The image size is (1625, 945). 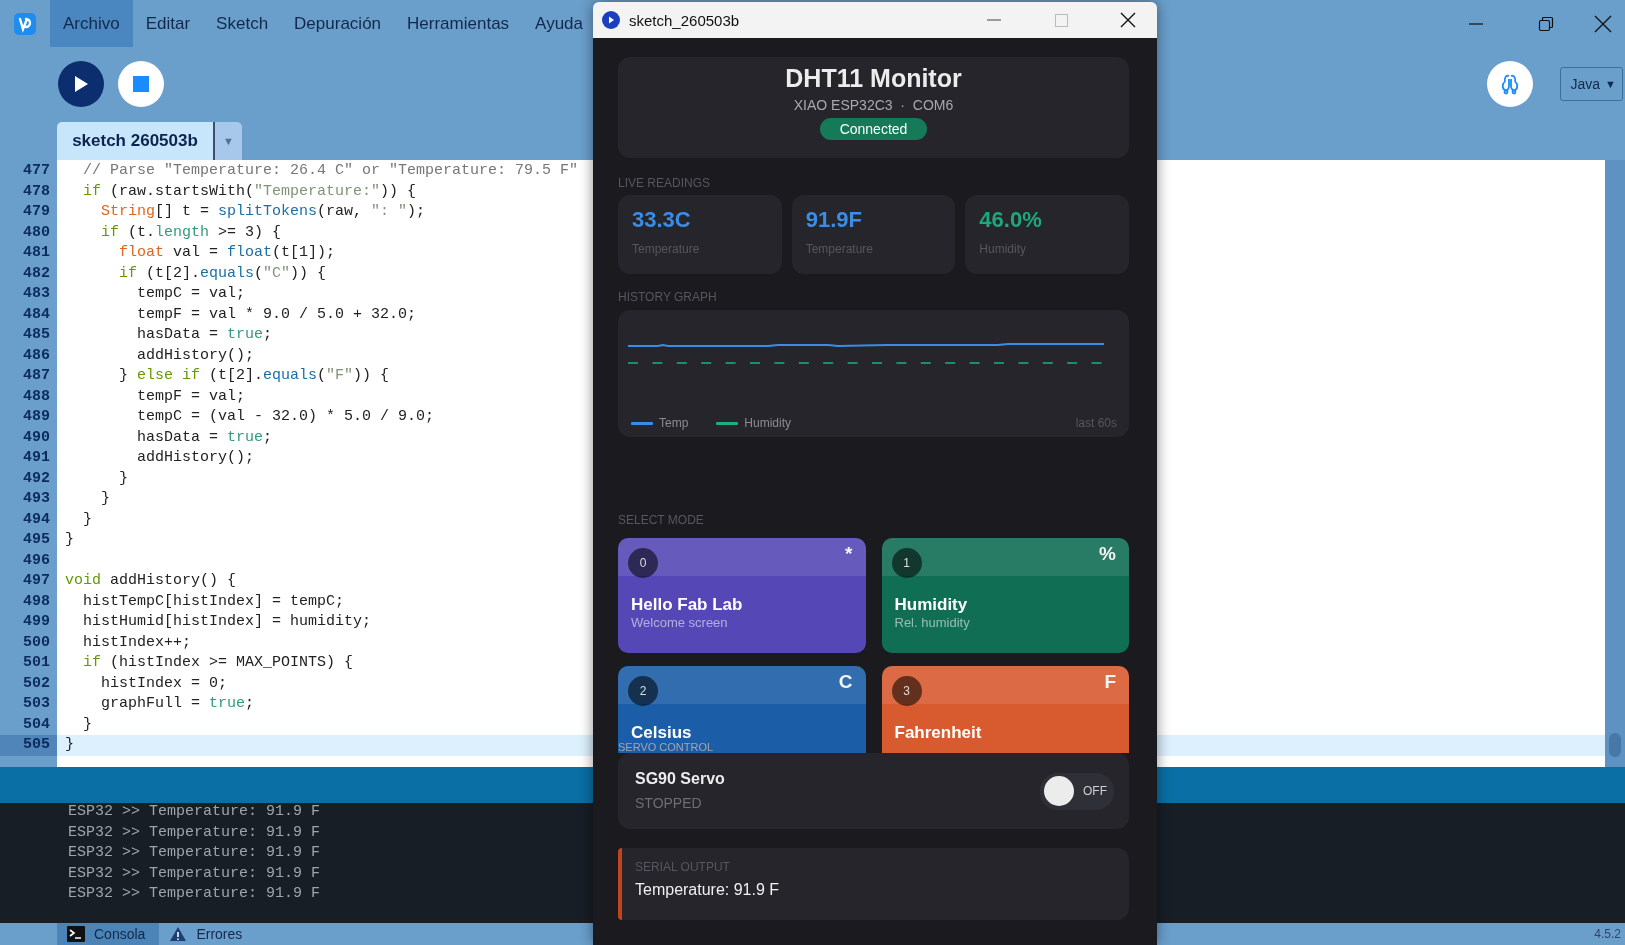 I want to click on menu-item: Depuración, so click(x=338, y=23).